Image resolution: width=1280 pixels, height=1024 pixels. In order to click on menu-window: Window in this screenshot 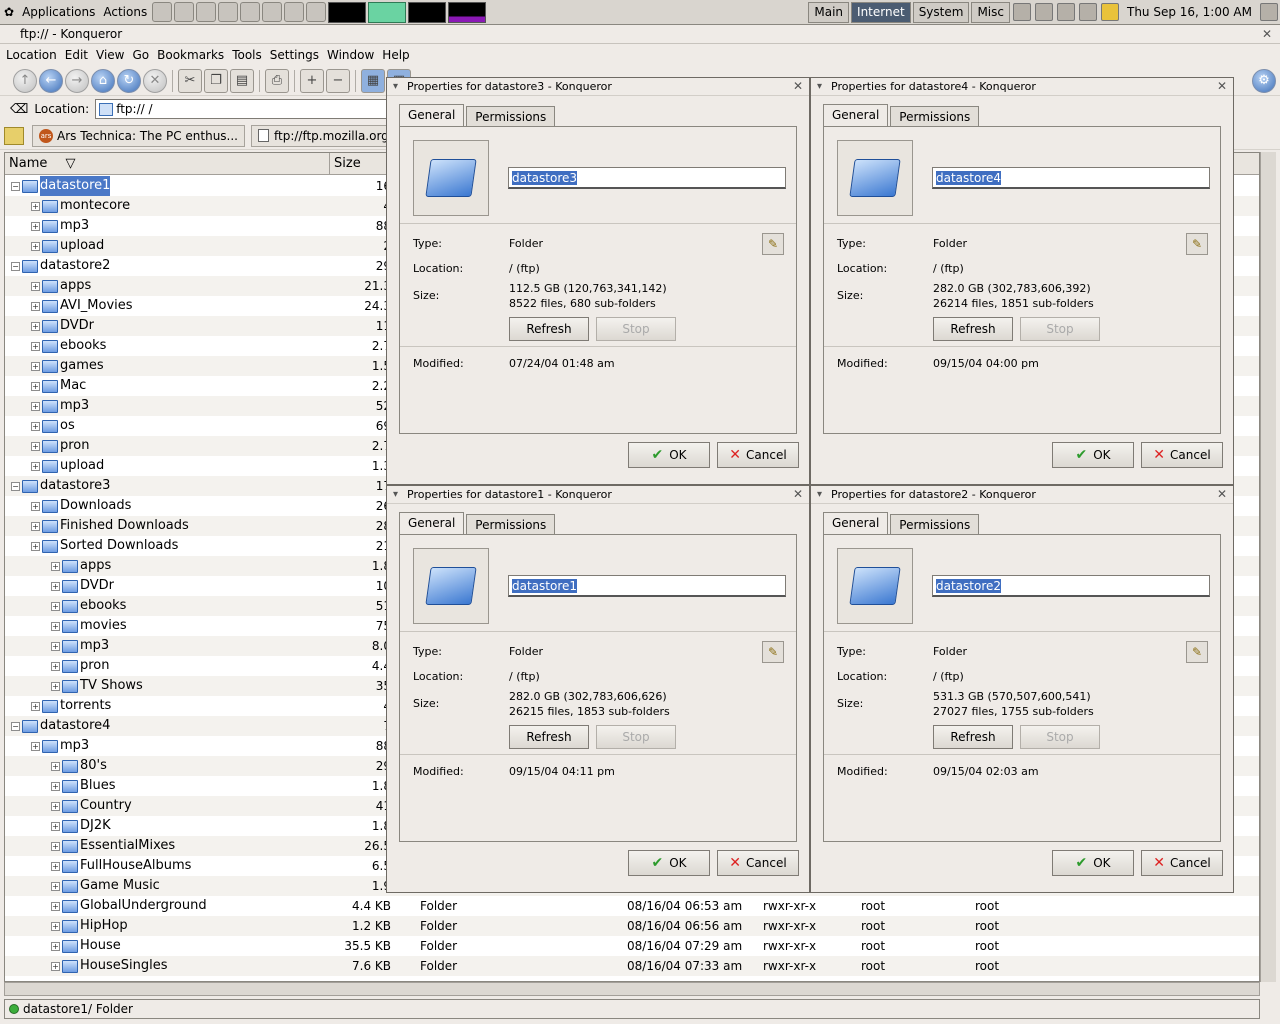, I will do `click(350, 55)`.